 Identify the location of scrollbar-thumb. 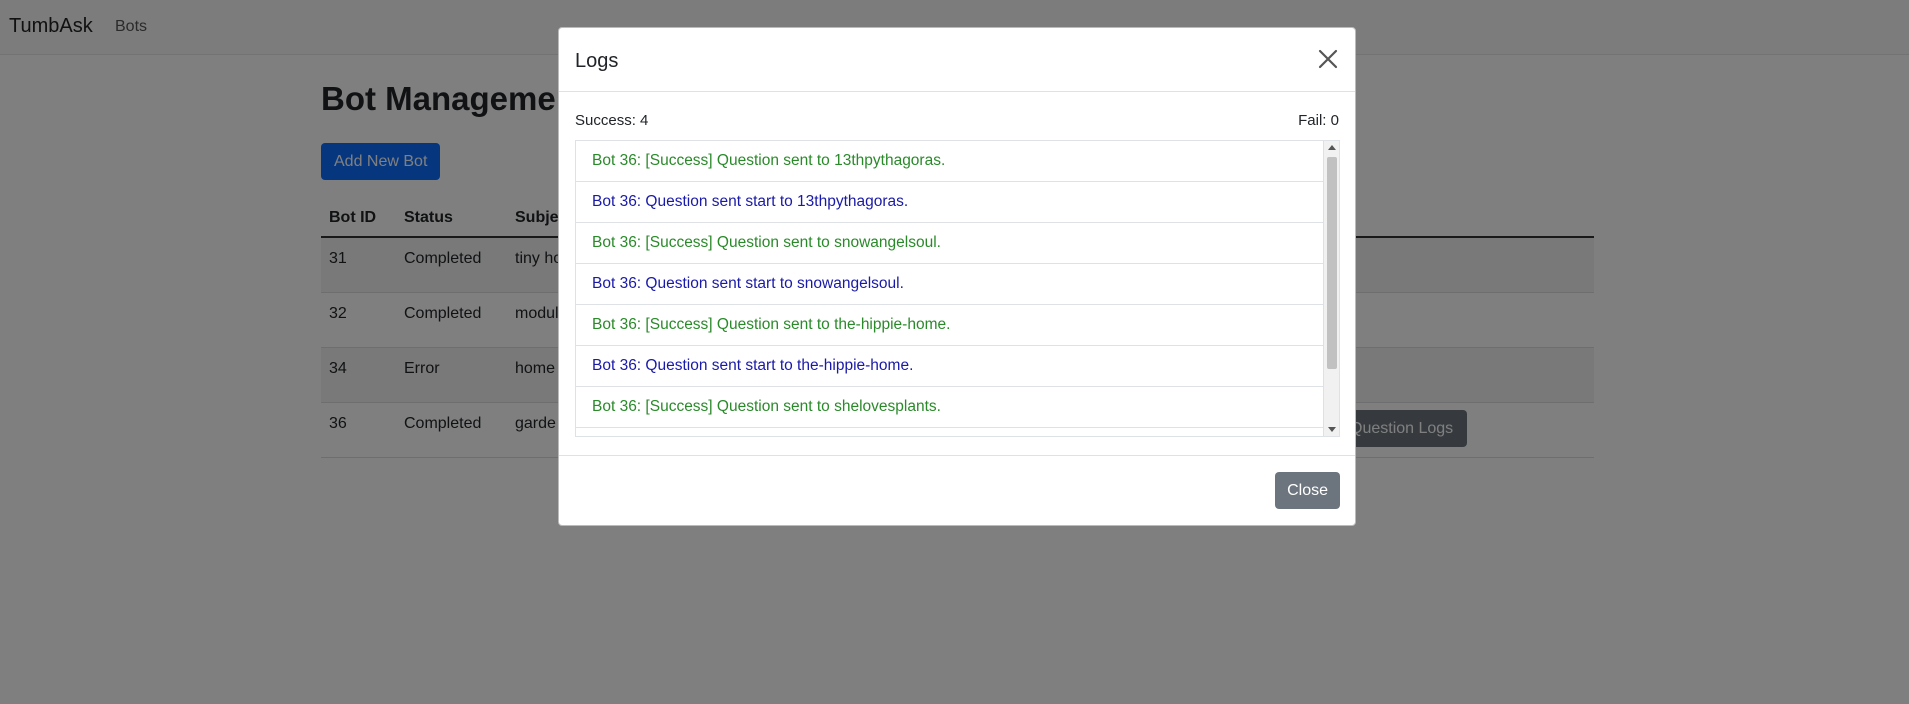
(1332, 263).